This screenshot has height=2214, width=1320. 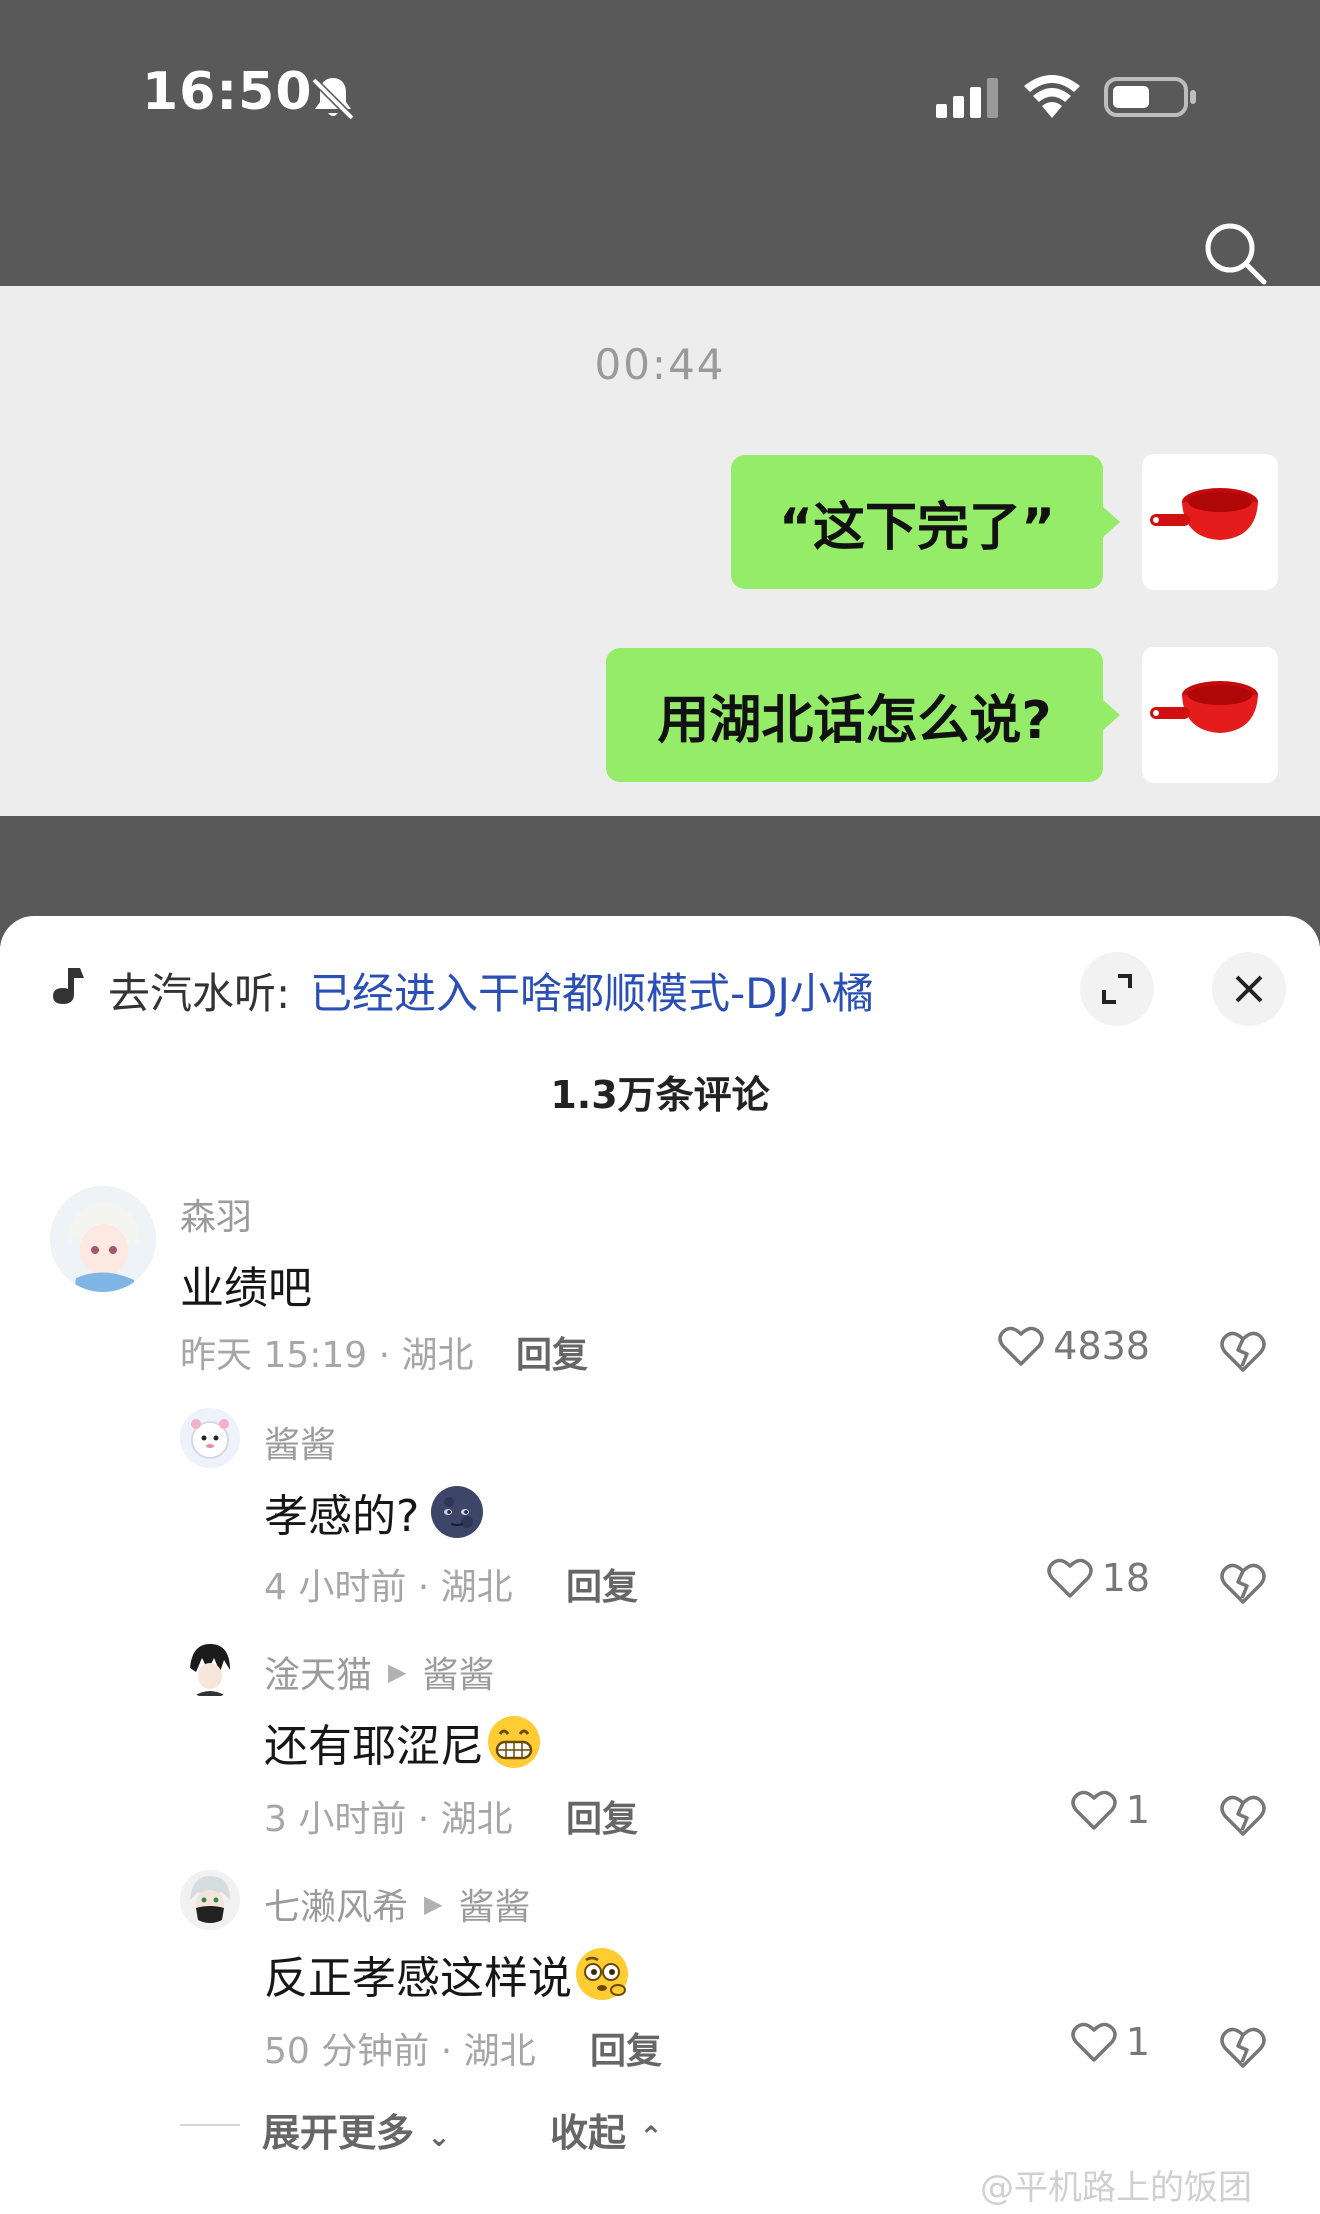 I want to click on expand-more-button: 展开更多 ⌄, so click(x=356, y=2129).